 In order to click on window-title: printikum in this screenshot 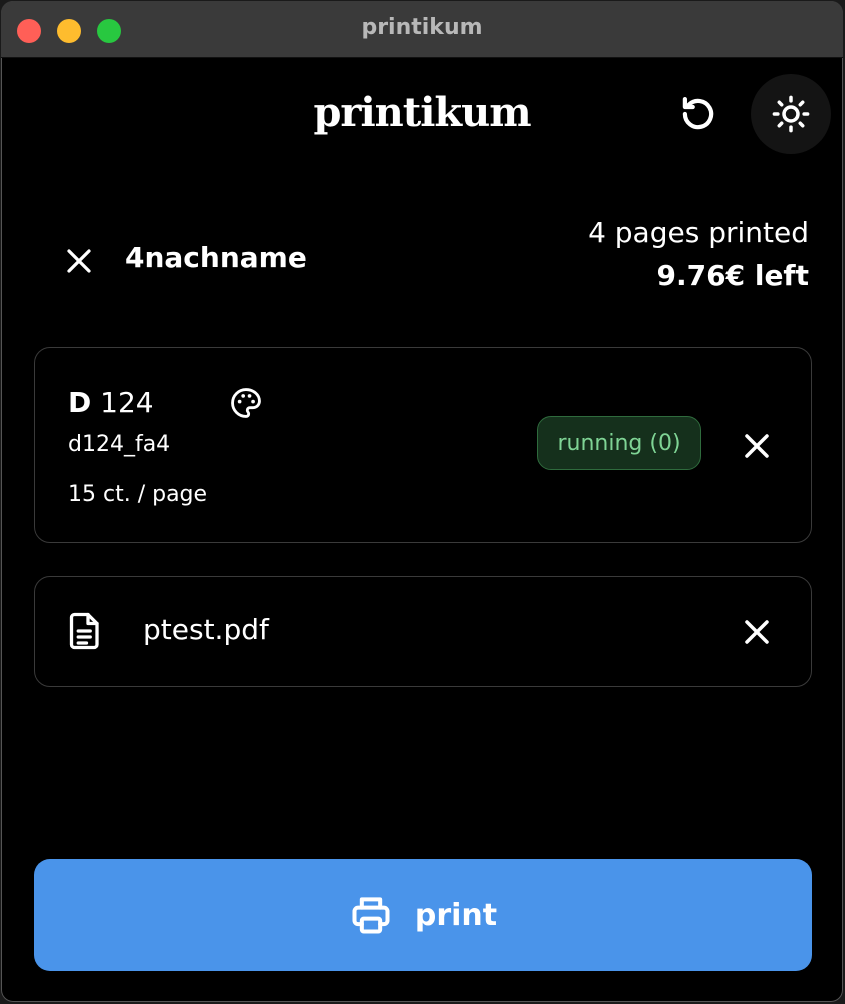, I will do `click(422, 27)`.